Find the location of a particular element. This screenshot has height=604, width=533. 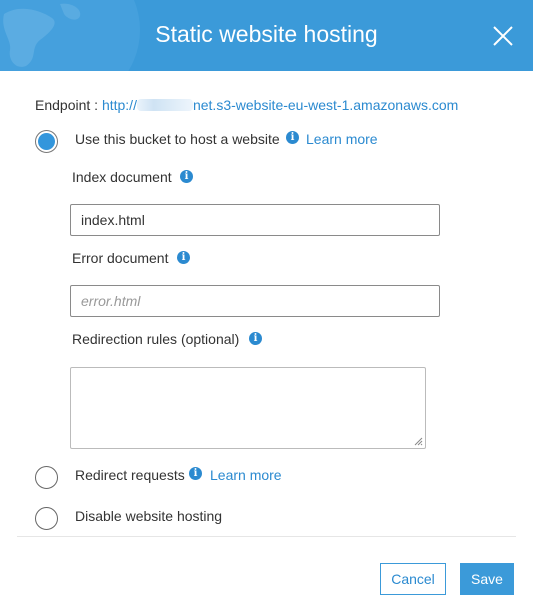

redirection-rules-label: Redirection rules (optional) is located at coordinates (156, 339).